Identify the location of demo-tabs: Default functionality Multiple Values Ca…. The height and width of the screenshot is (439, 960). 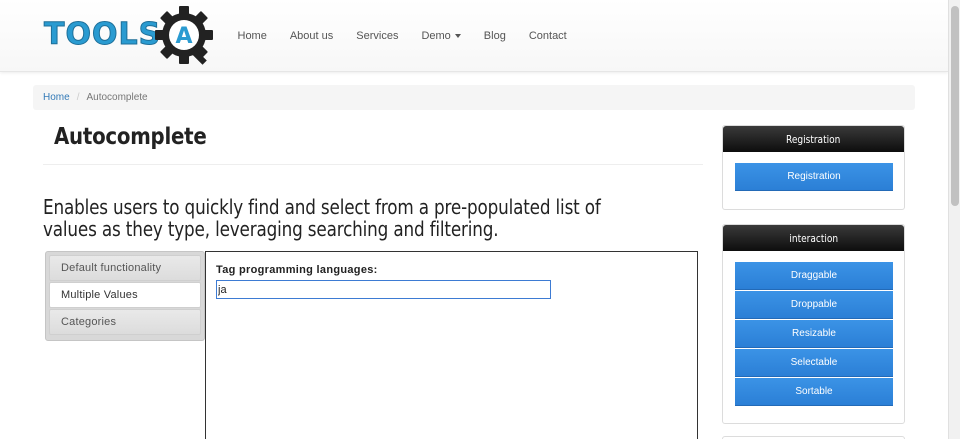
(125, 296).